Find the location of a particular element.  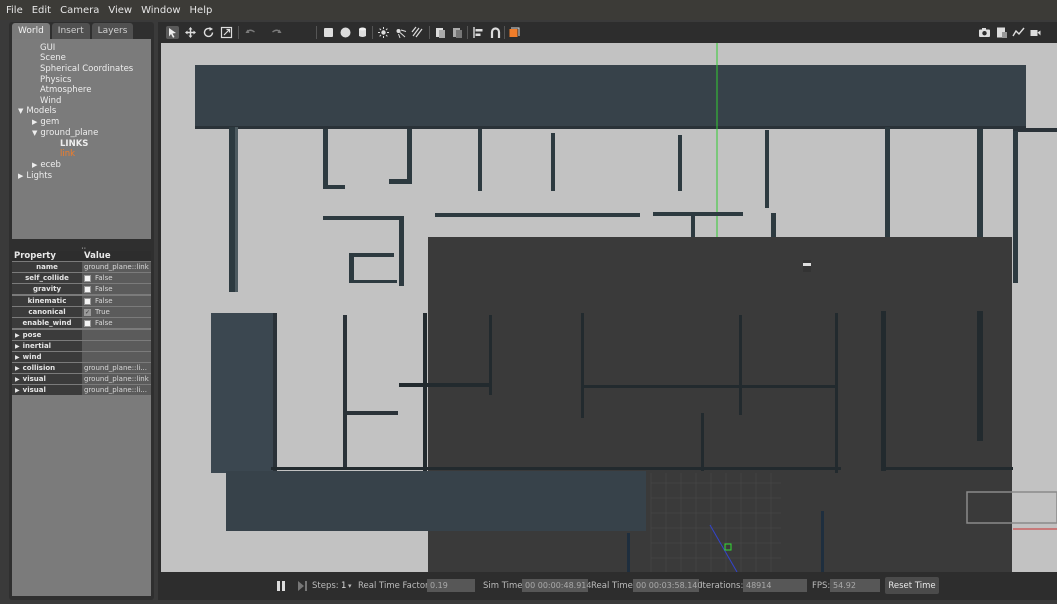

menu-file: File is located at coordinates (14, 10).